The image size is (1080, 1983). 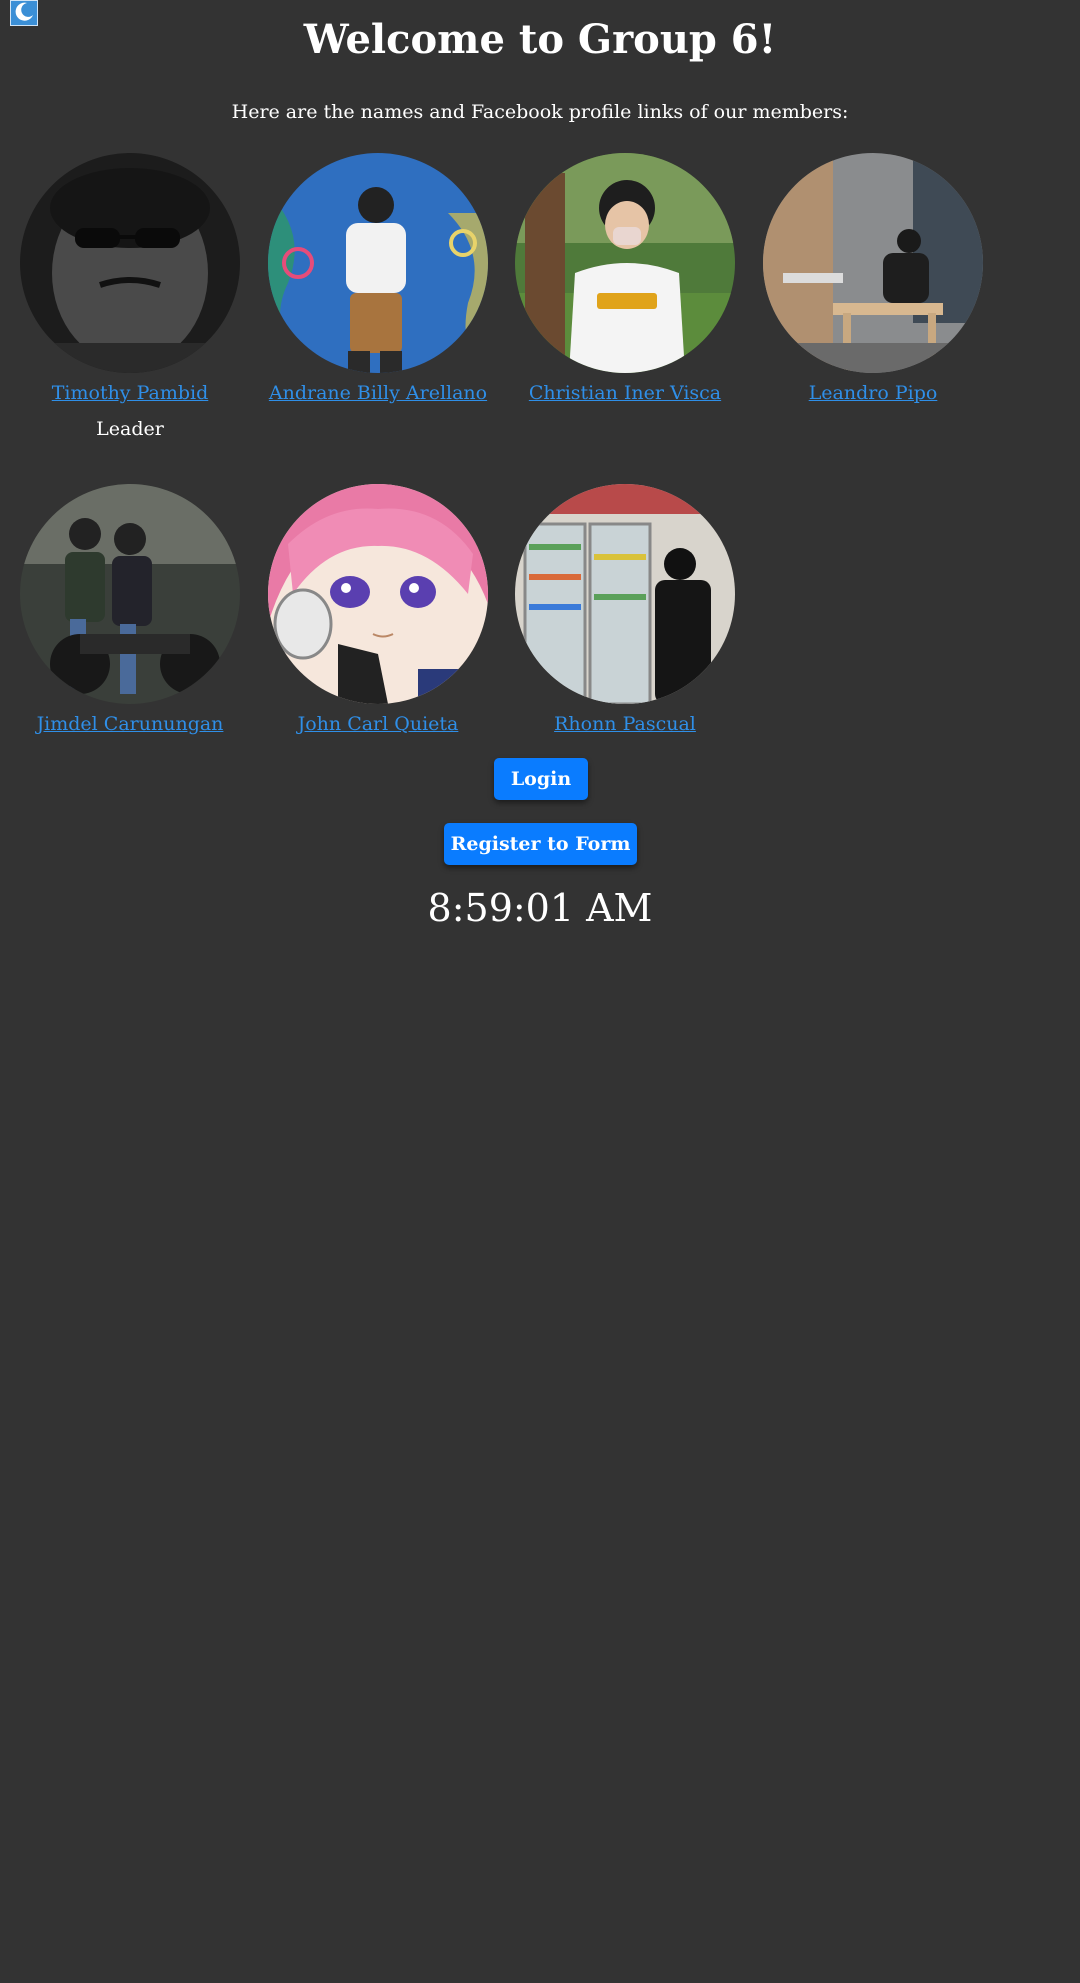 I want to click on member-link: John Carl Quieta, so click(x=378, y=724).